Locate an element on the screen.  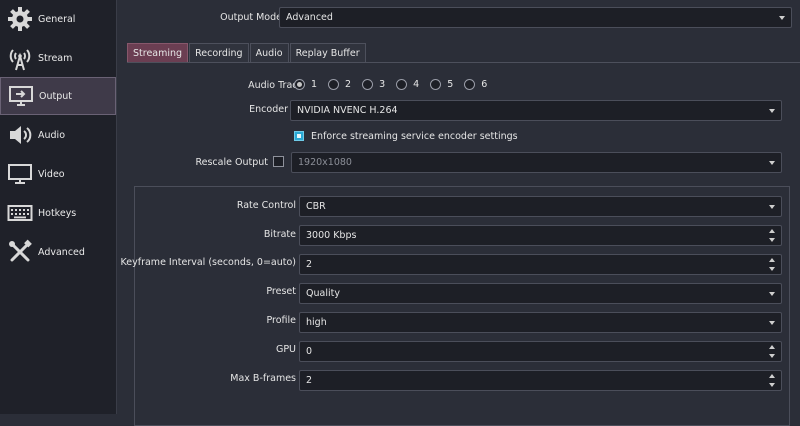
output-tabs: Streaming Recording Audio Replay Buffer is located at coordinates (247, 53).